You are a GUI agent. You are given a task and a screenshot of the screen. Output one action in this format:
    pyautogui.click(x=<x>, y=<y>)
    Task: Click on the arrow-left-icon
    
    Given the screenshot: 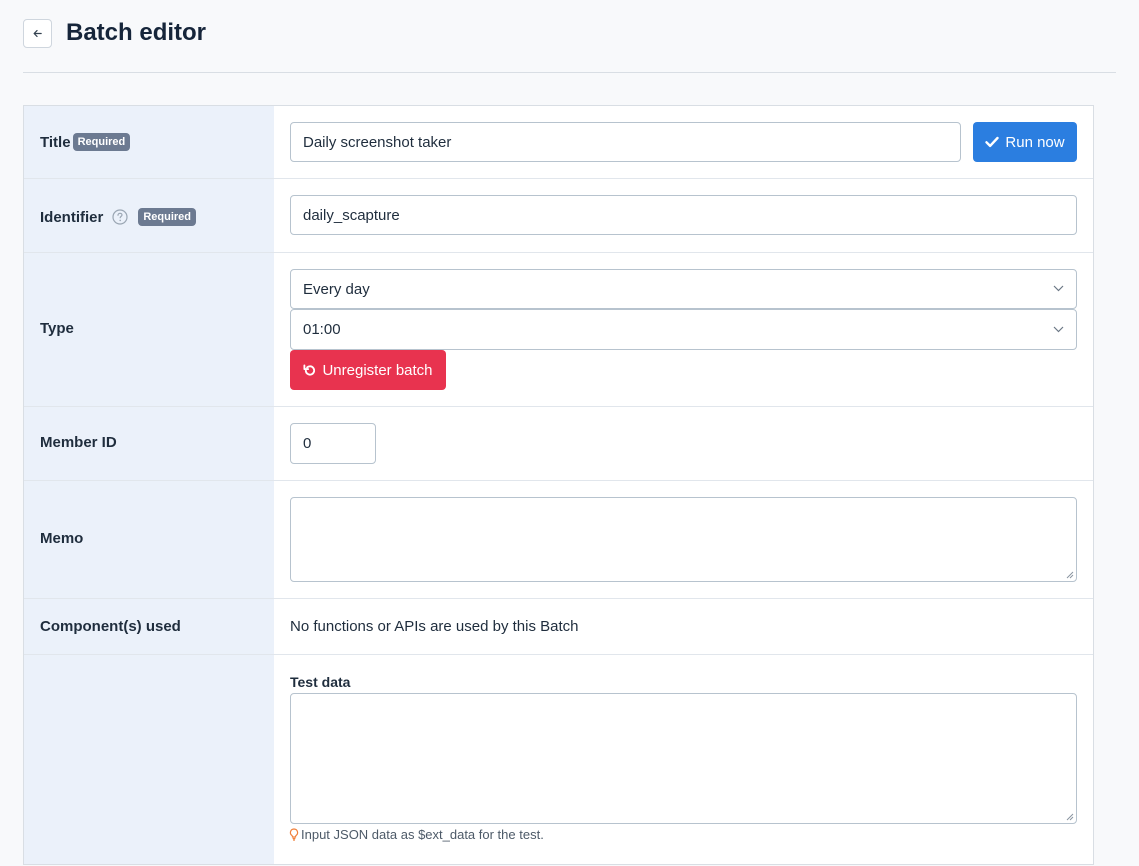 What is the action you would take?
    pyautogui.click(x=37, y=33)
    